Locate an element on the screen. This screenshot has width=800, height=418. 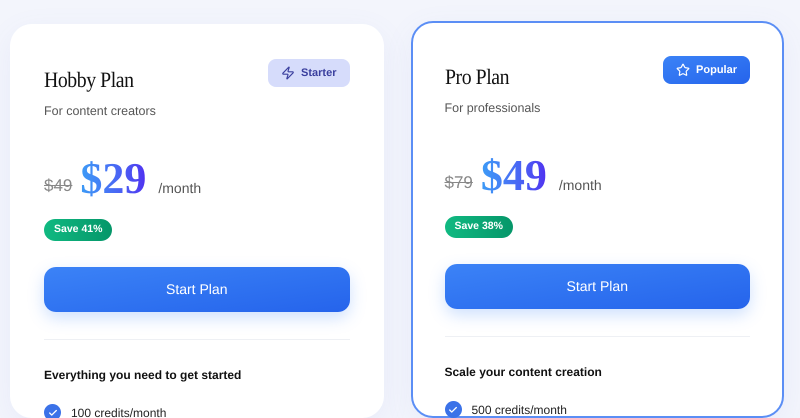
features-heading: Scale your content creation is located at coordinates (523, 372).